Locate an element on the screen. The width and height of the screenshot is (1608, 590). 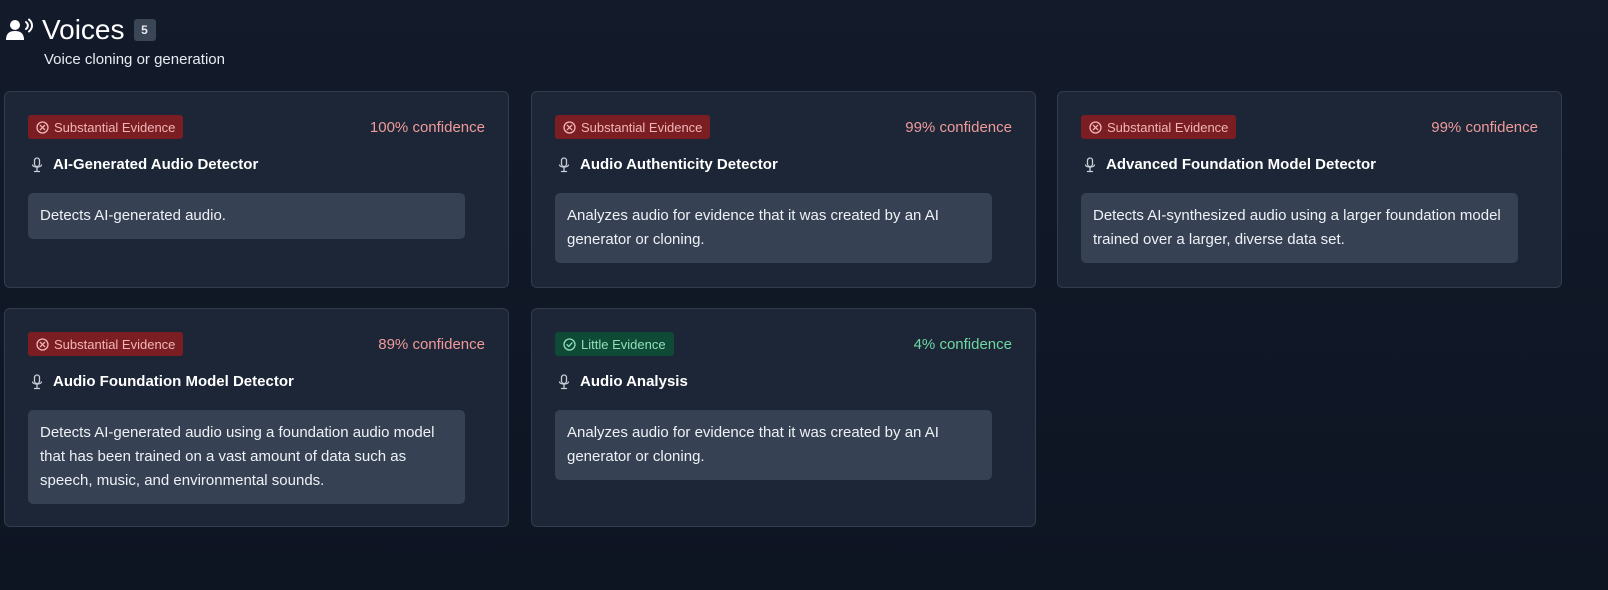
detector-title: Audio Foundation Model Detector is located at coordinates (173, 381).